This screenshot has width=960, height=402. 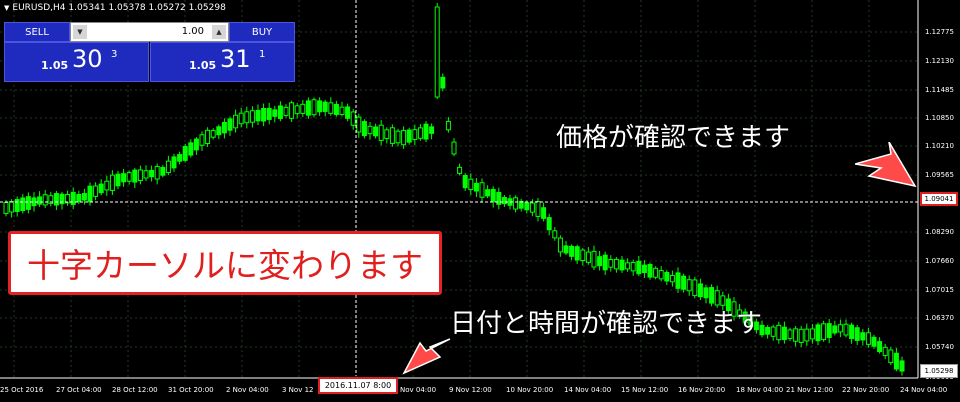 What do you see at coordinates (470, 390) in the screenshot?
I see `time-label: 9 Nov 12:00` at bounding box center [470, 390].